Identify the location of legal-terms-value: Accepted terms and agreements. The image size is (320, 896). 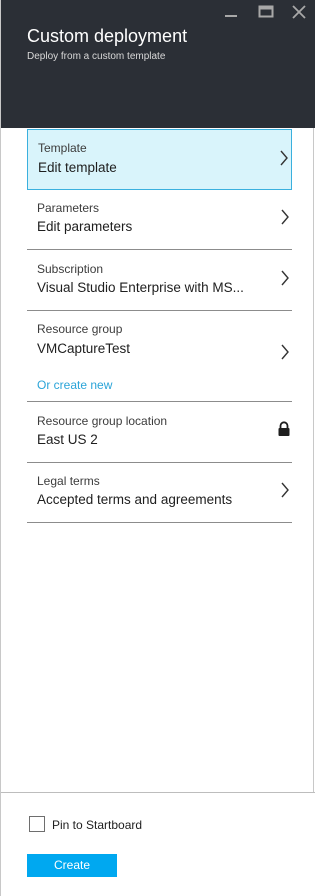
(135, 499).